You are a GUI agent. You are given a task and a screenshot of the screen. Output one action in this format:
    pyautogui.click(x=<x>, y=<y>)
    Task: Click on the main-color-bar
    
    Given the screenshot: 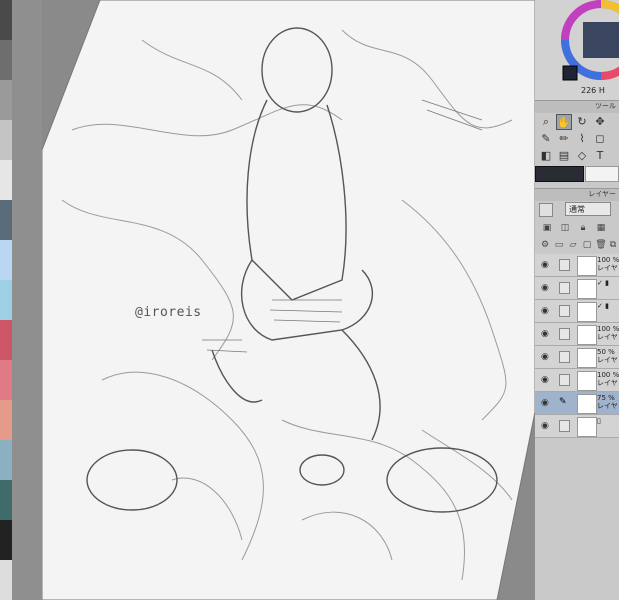 What is the action you would take?
    pyautogui.click(x=559, y=174)
    